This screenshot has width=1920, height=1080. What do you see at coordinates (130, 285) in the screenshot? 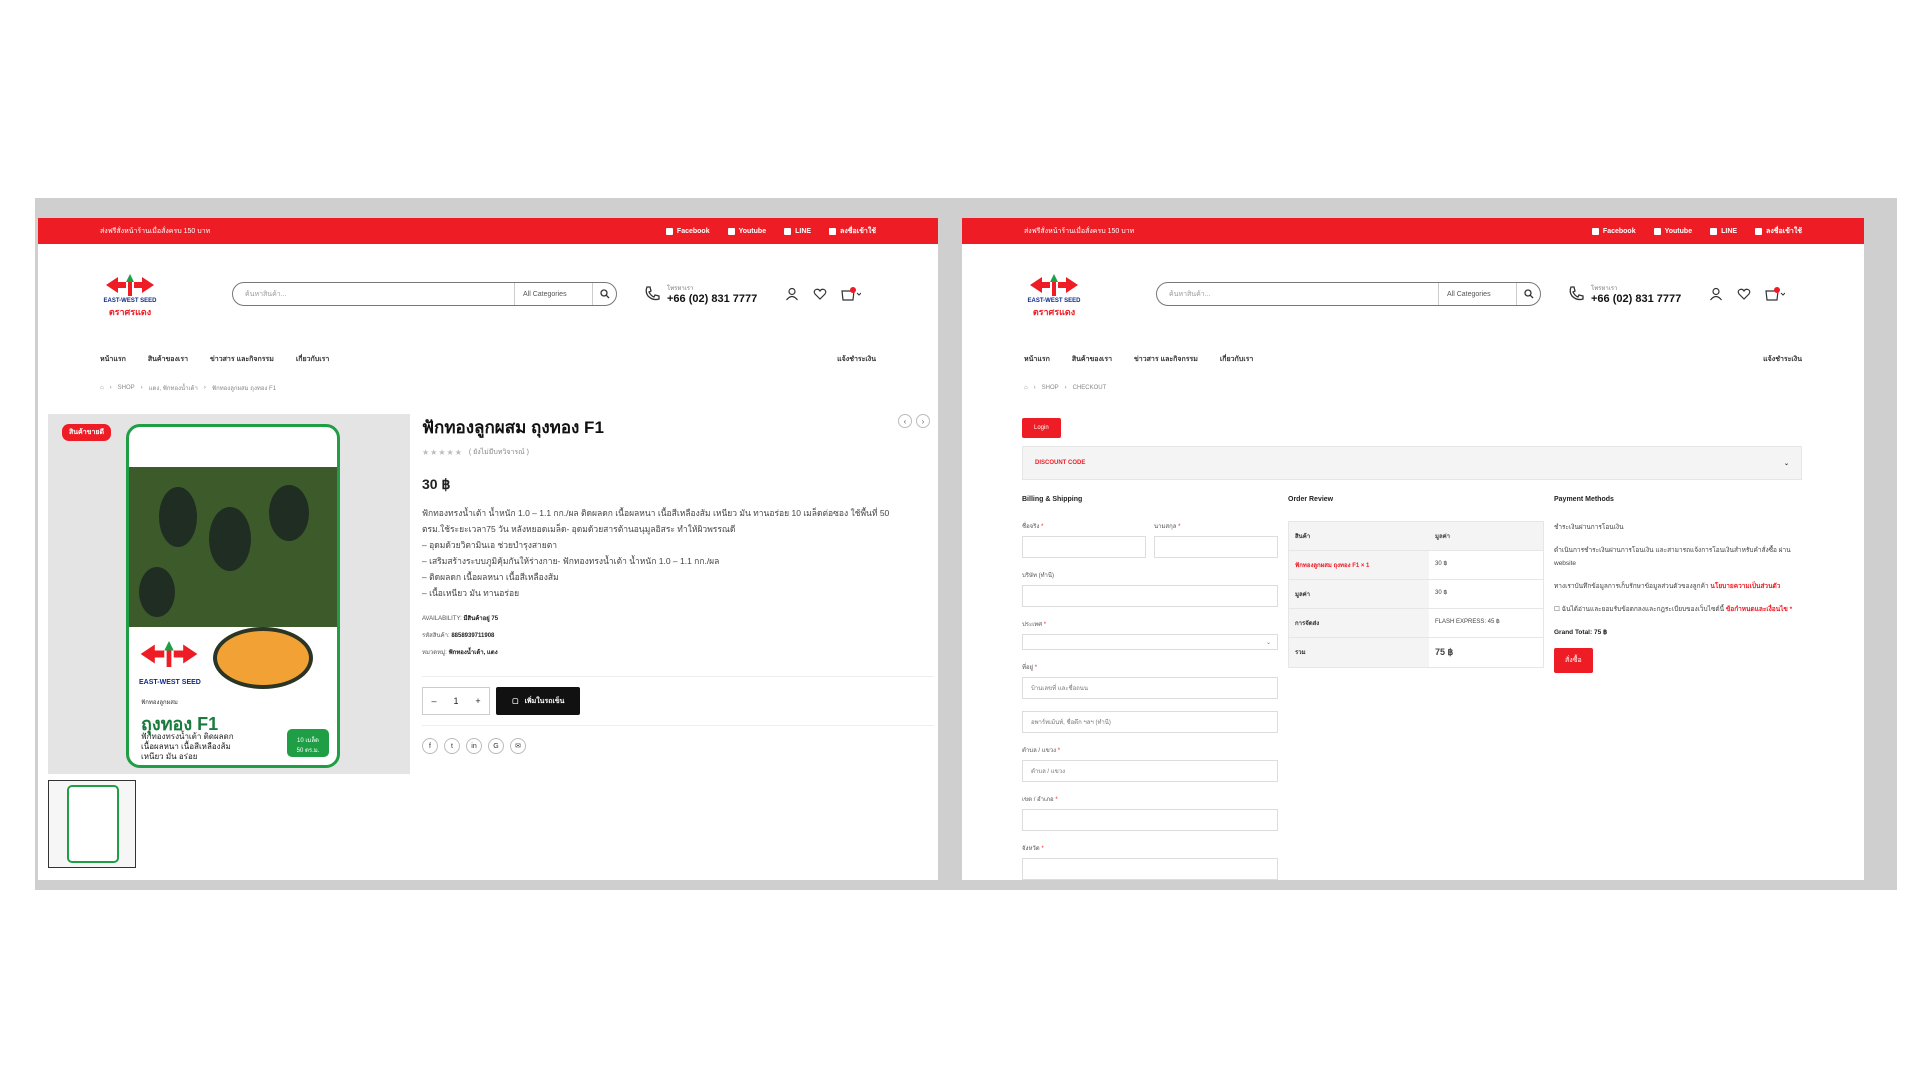
I see `logo-arrows-icon` at bounding box center [130, 285].